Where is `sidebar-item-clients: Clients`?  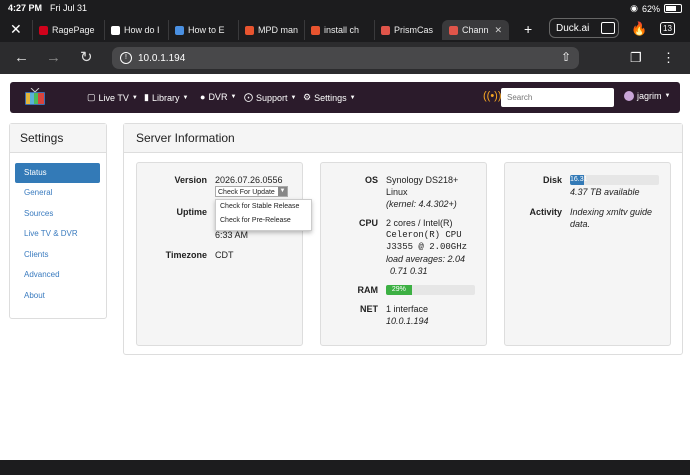
sidebar-item-clients: Clients is located at coordinates (57, 255).